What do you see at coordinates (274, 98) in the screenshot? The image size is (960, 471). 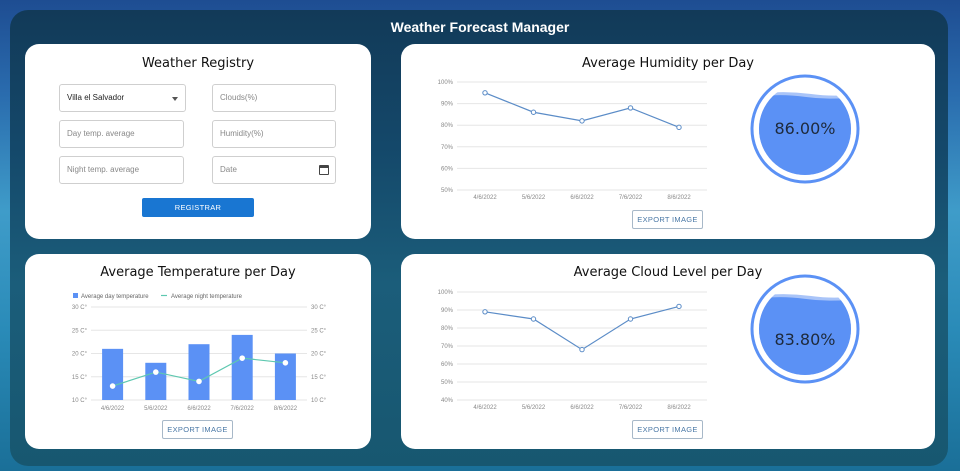 I see `clouds-input: Clouds(%)` at bounding box center [274, 98].